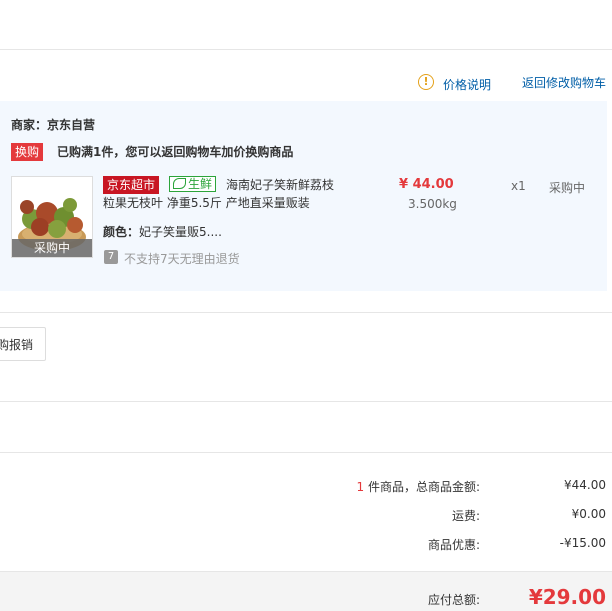  What do you see at coordinates (453, 545) in the screenshot?
I see `discount-label: 商品优惠:` at bounding box center [453, 545].